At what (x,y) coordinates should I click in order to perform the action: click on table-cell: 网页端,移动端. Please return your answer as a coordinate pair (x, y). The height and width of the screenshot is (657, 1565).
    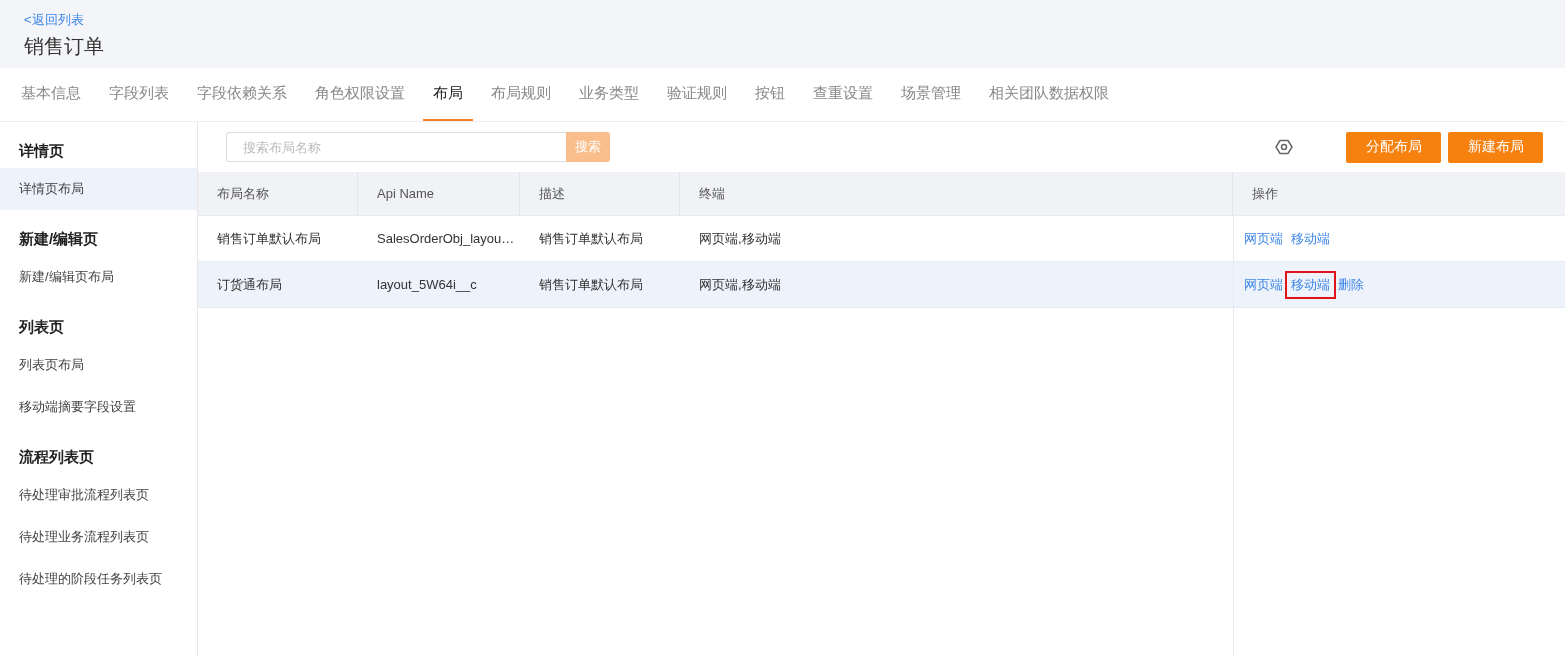
    Looking at the image, I should click on (956, 285).